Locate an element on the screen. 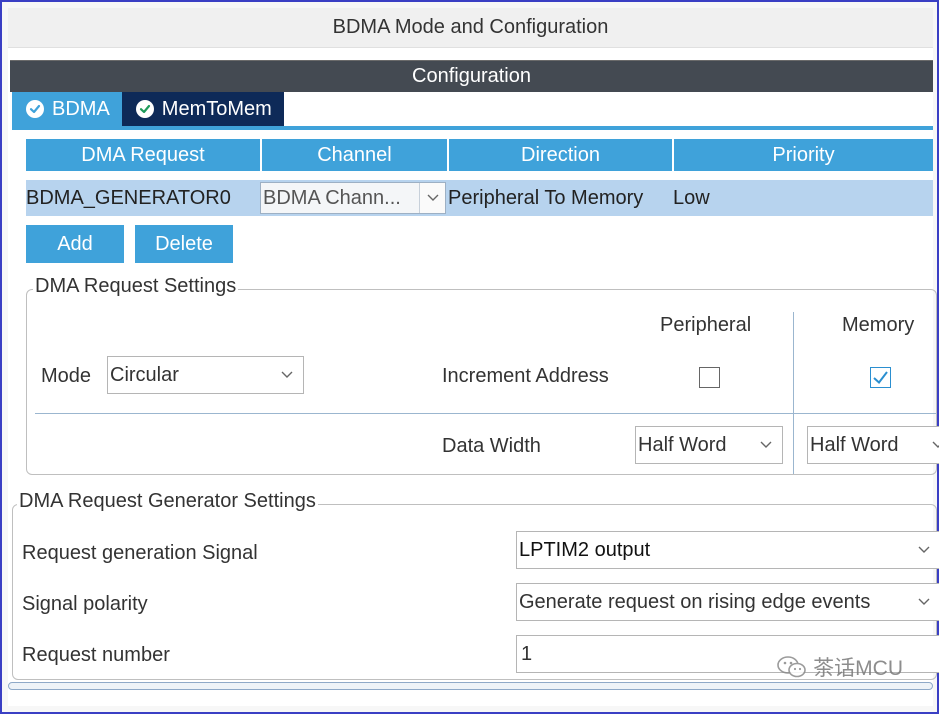 The height and width of the screenshot is (714, 939). tab-memtomem: MemToMem is located at coordinates (202, 109).